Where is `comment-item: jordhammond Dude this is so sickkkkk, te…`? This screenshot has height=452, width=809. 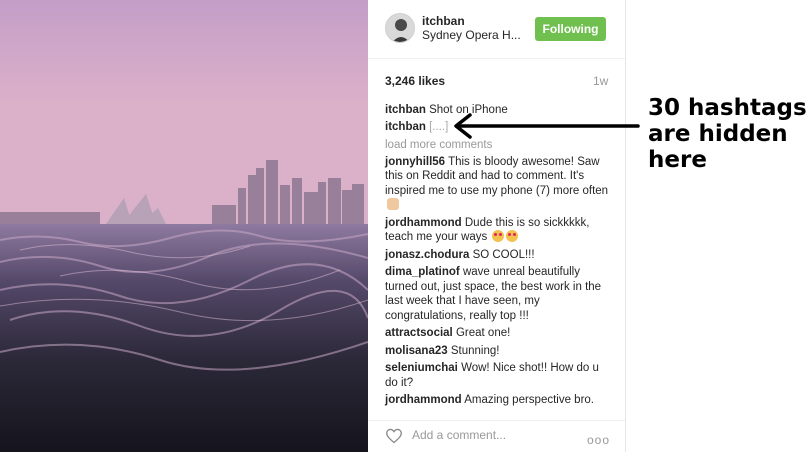 comment-item: jordhammond Dude this is so sickkkkk, te… is located at coordinates (497, 230).